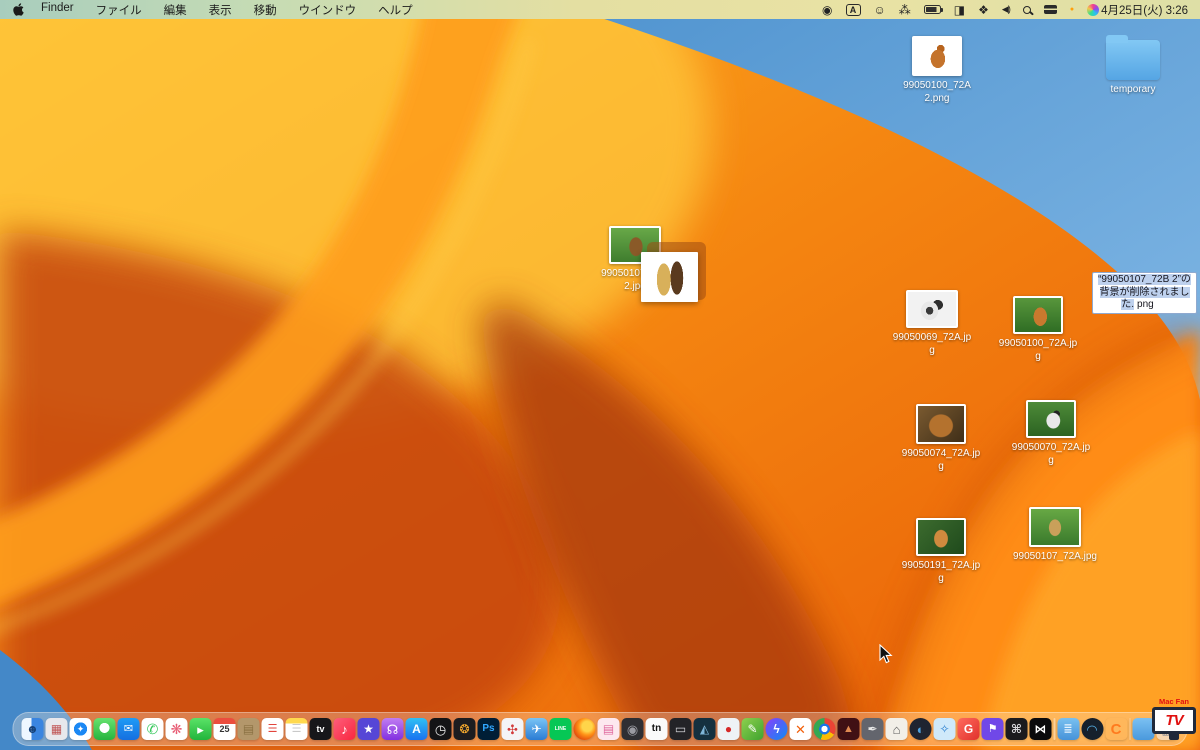 The height and width of the screenshot is (750, 1200). What do you see at coordinates (959, 10) in the screenshot?
I see `display-toggle-icon: ◨` at bounding box center [959, 10].